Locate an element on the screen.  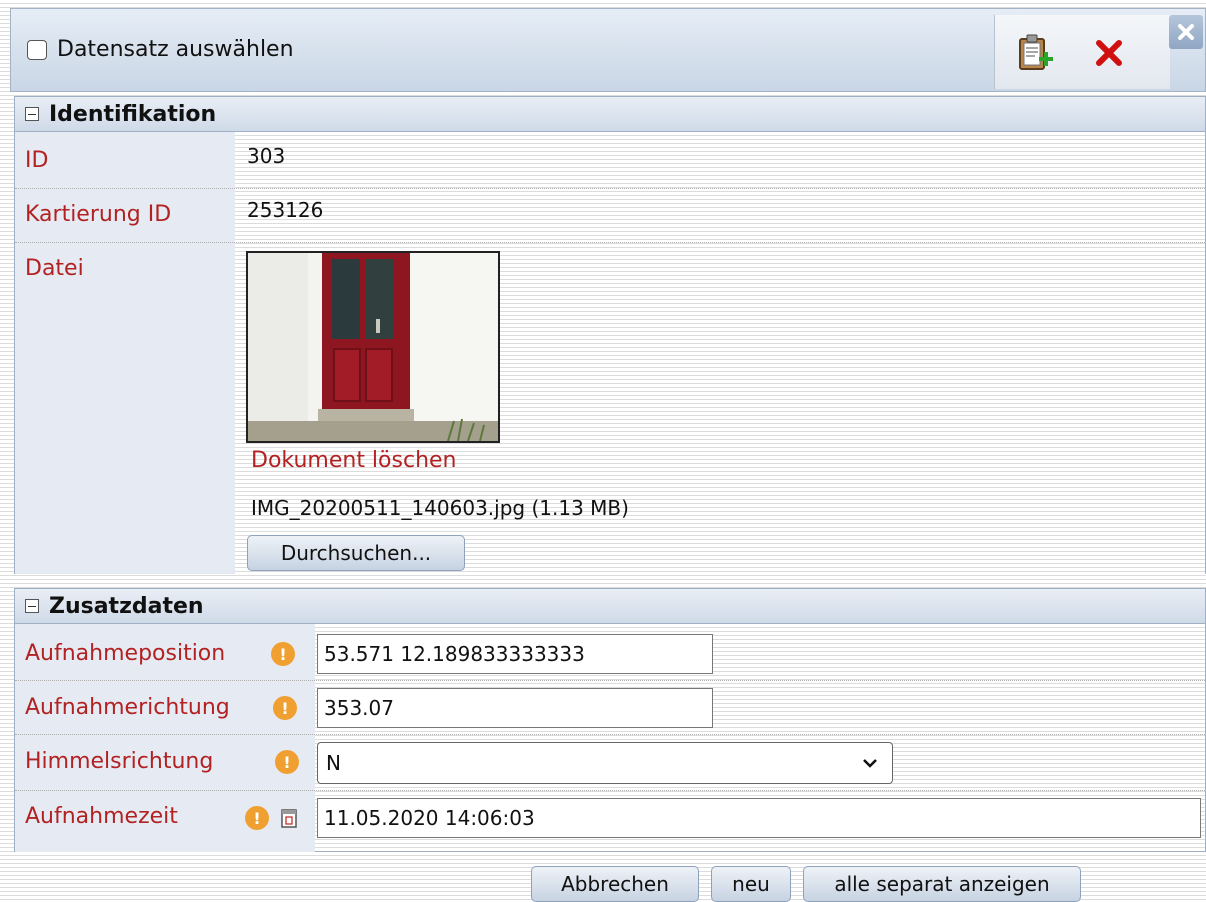
delete-x-icon is located at coordinates (1109, 53).